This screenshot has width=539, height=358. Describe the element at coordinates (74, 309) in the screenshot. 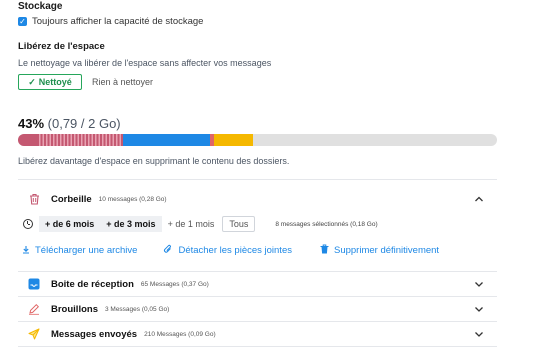

I see `folder-name: Brouillons` at that location.